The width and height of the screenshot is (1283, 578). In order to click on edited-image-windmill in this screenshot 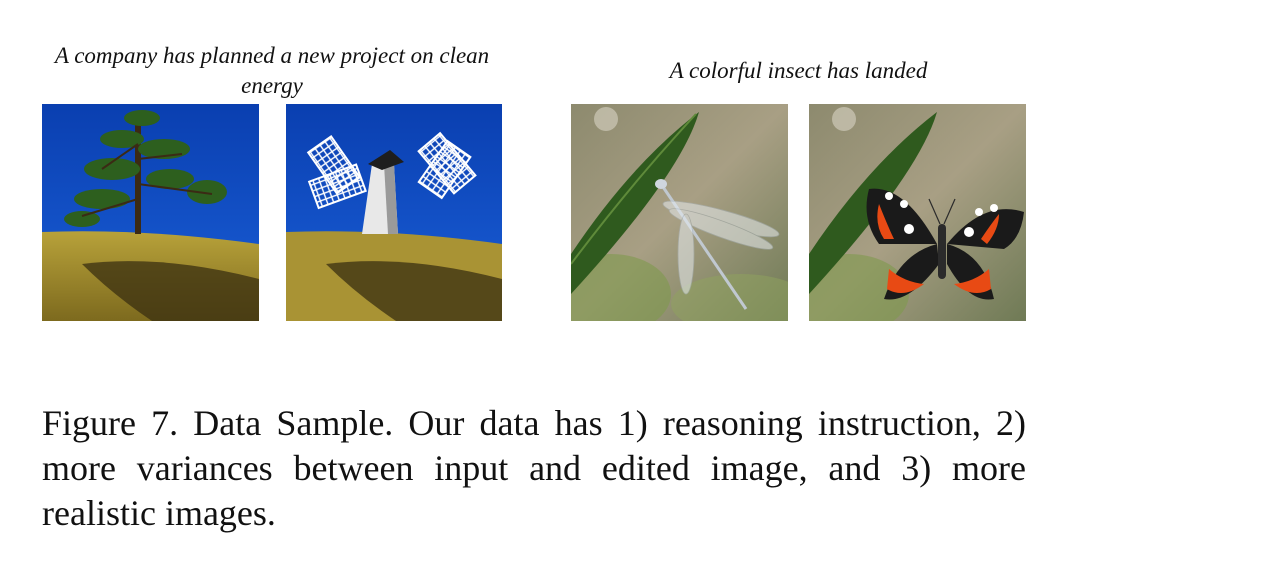, I will do `click(394, 212)`.